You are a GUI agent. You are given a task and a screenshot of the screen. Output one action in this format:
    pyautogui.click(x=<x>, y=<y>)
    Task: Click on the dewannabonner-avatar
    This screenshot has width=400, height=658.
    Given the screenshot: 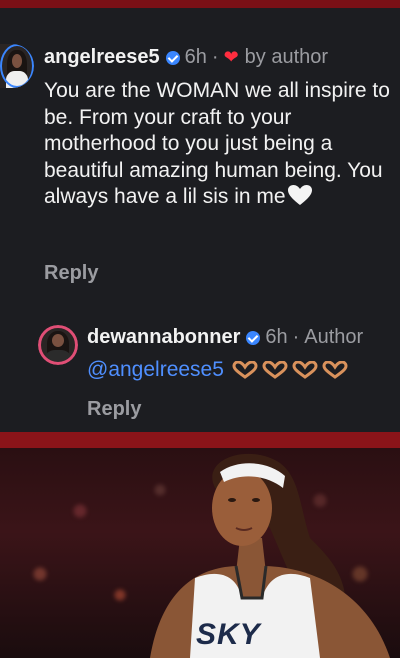 What is the action you would take?
    pyautogui.click(x=58, y=345)
    